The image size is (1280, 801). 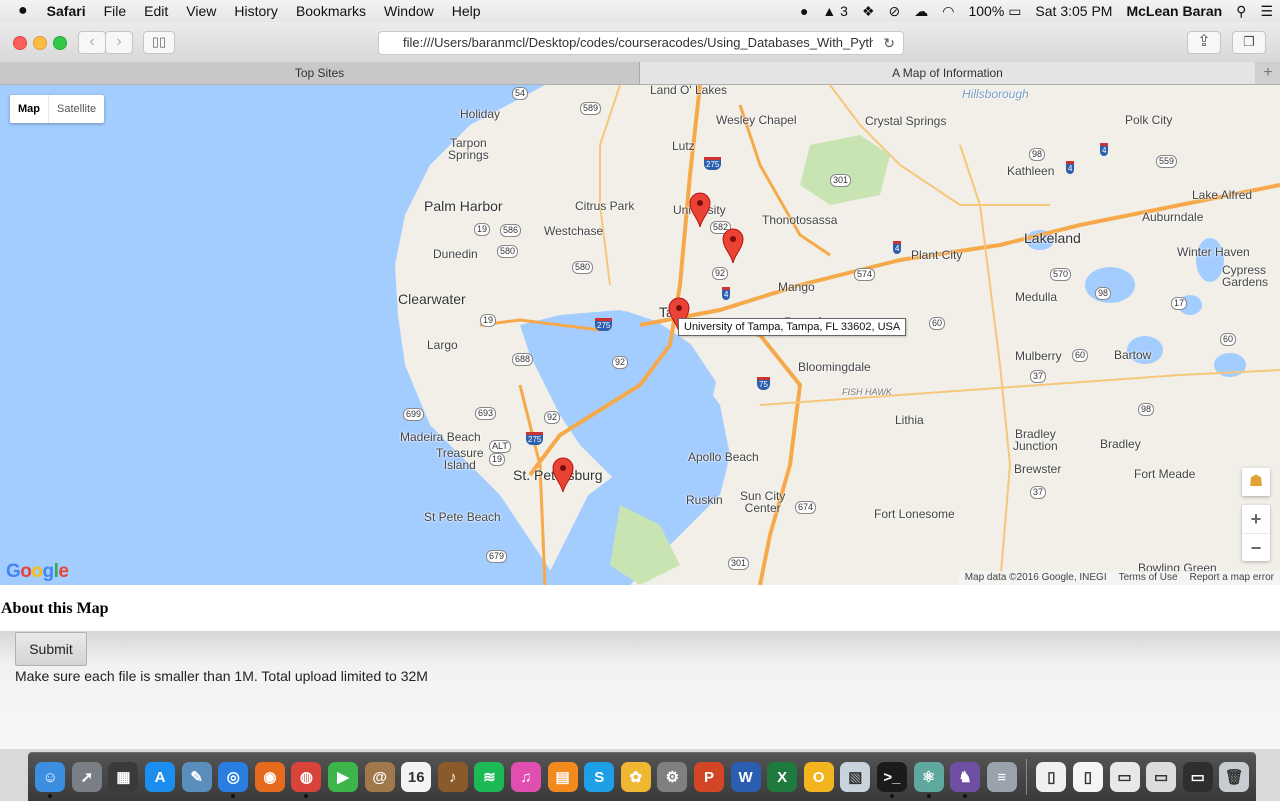 I want to click on adobe-status-icon: ▲ 3, so click(x=835, y=11).